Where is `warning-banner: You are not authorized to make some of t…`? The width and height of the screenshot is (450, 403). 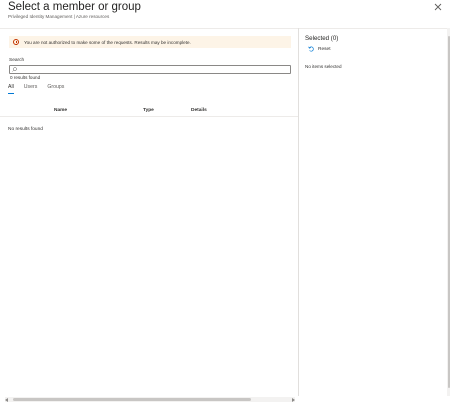 warning-banner: You are not authorized to make some of t… is located at coordinates (150, 42).